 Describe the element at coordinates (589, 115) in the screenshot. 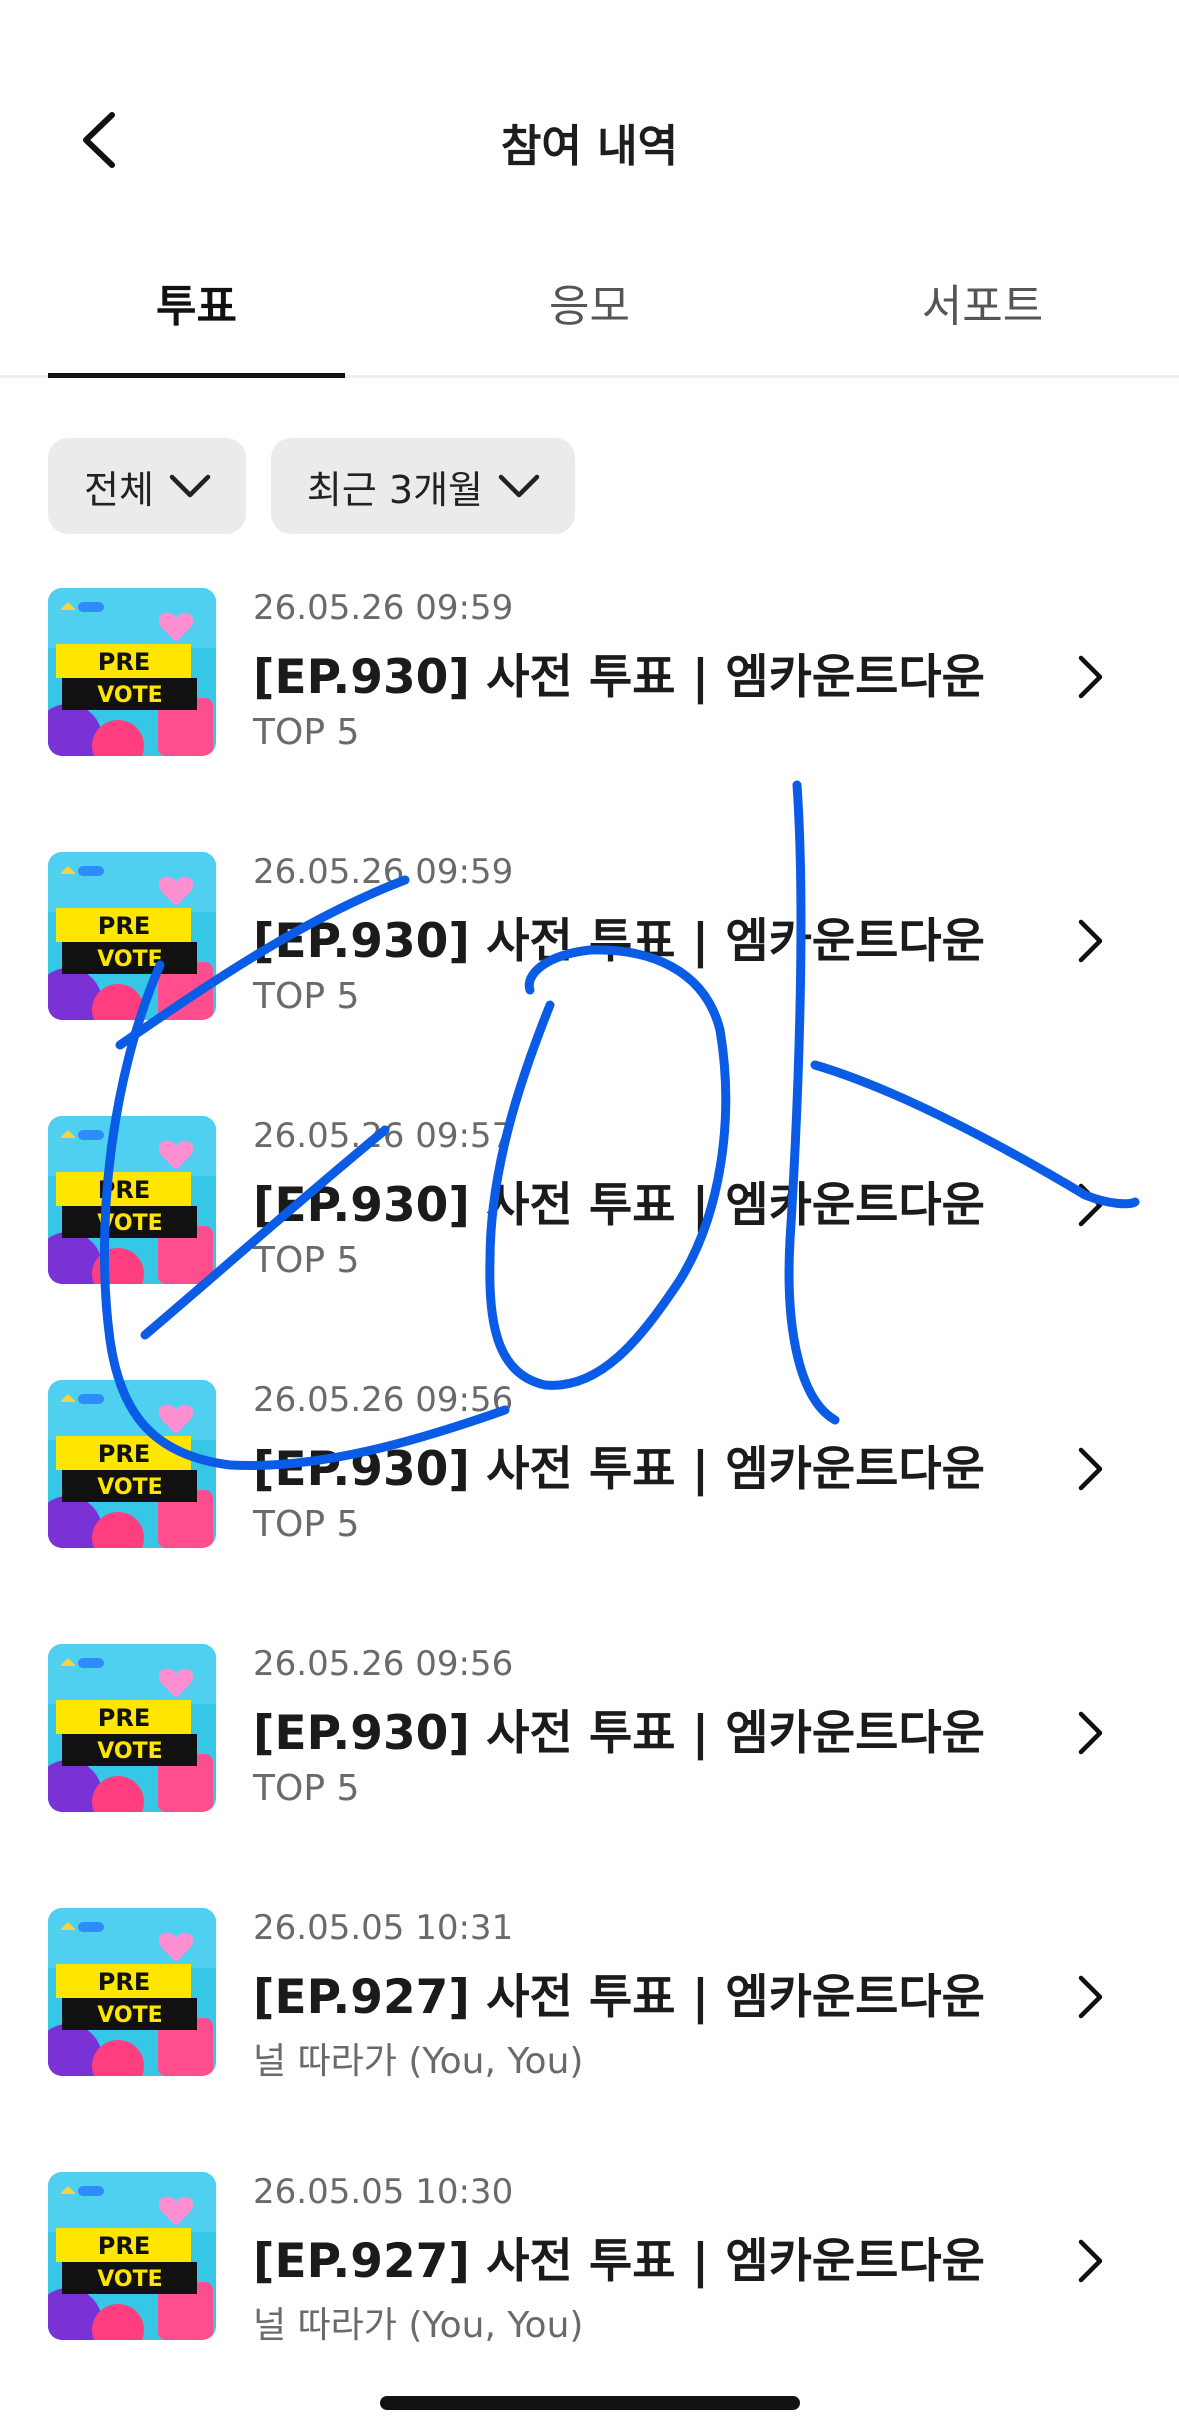

I see `app-header: 참여 내역` at that location.